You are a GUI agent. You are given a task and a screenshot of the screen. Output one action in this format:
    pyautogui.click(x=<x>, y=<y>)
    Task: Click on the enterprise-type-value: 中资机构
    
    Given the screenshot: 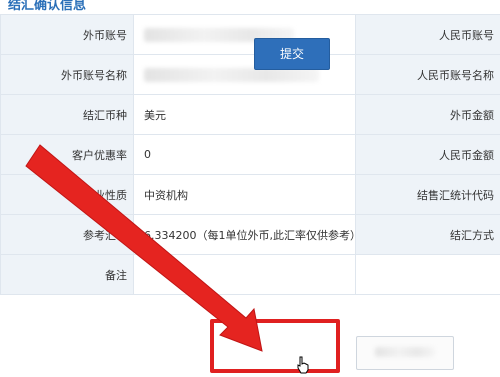 What is the action you would take?
    pyautogui.click(x=244, y=194)
    